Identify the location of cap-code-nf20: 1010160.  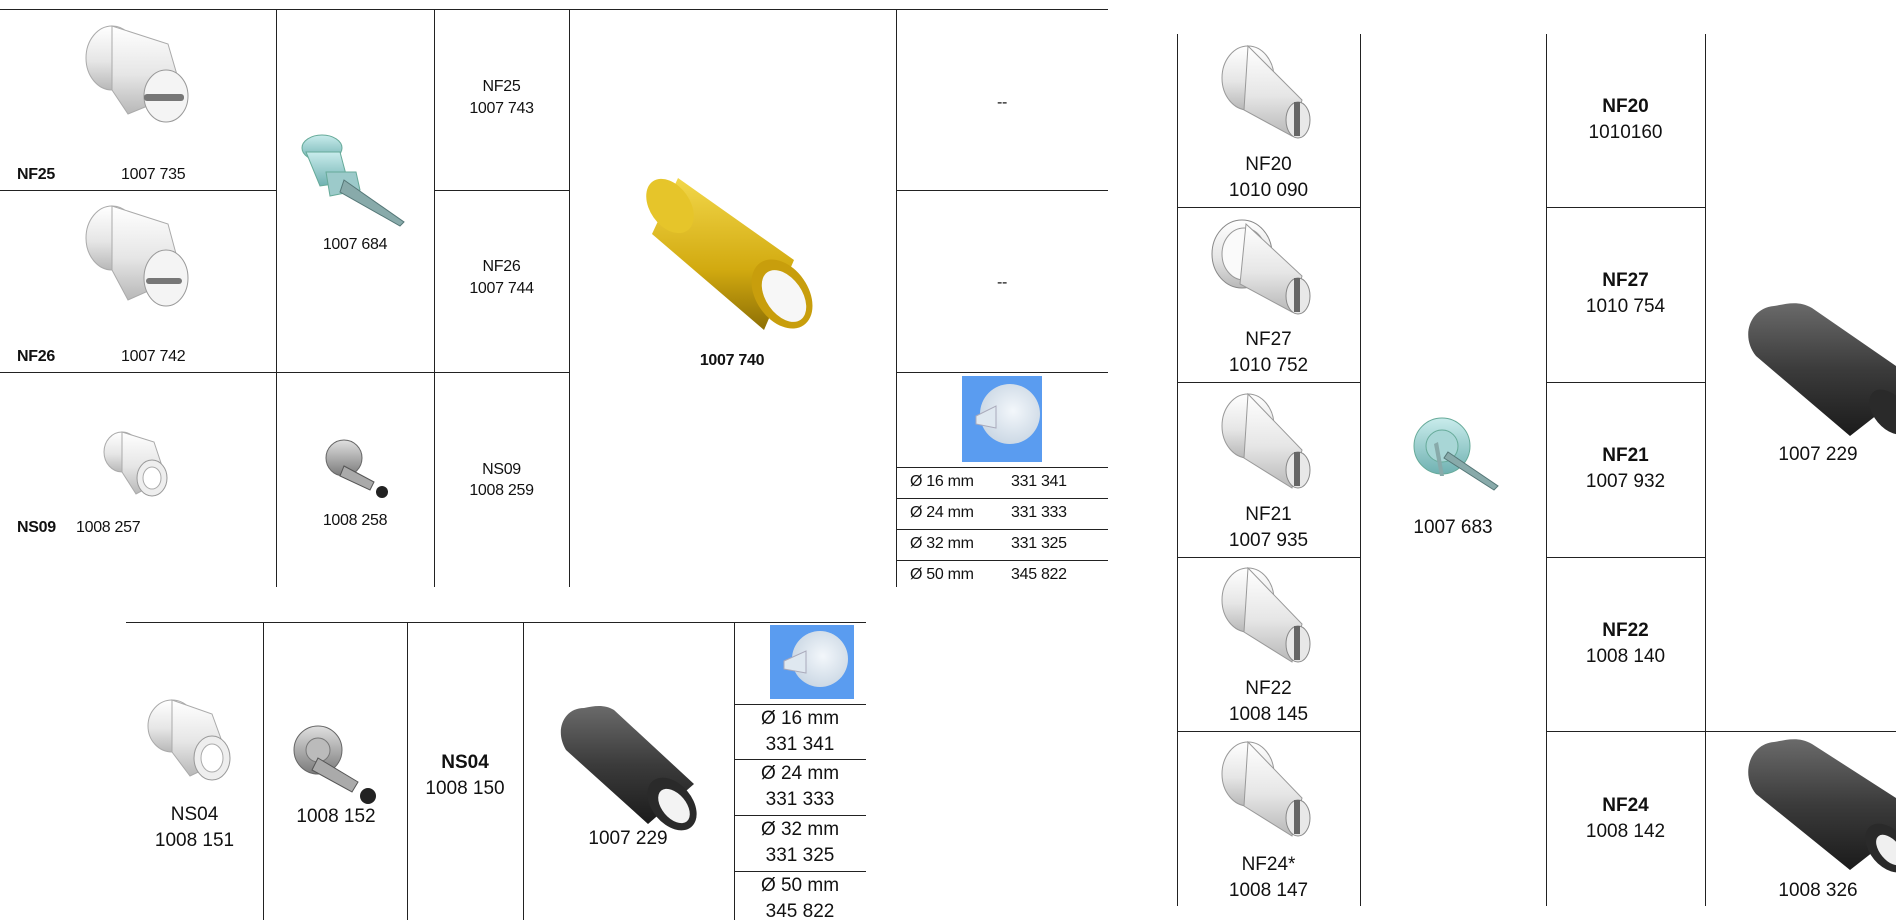
(1625, 132).